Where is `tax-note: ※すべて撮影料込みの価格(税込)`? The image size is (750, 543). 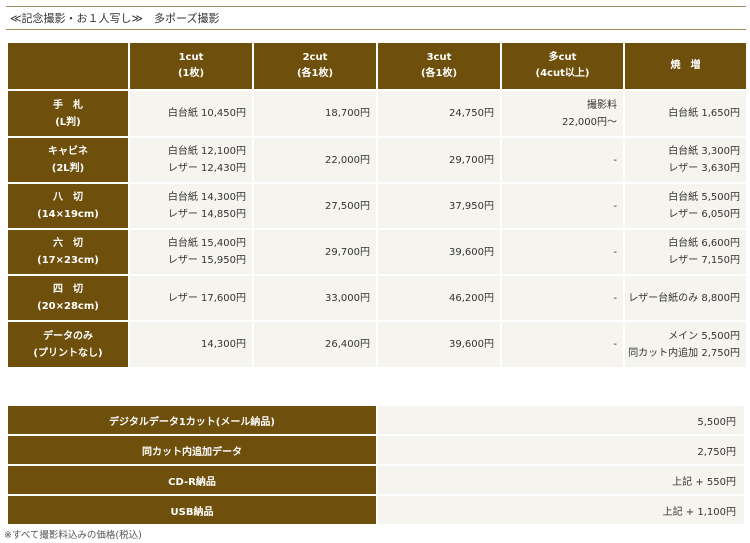 tax-note: ※すべて撮影料込みの価格(税込) is located at coordinates (73, 535).